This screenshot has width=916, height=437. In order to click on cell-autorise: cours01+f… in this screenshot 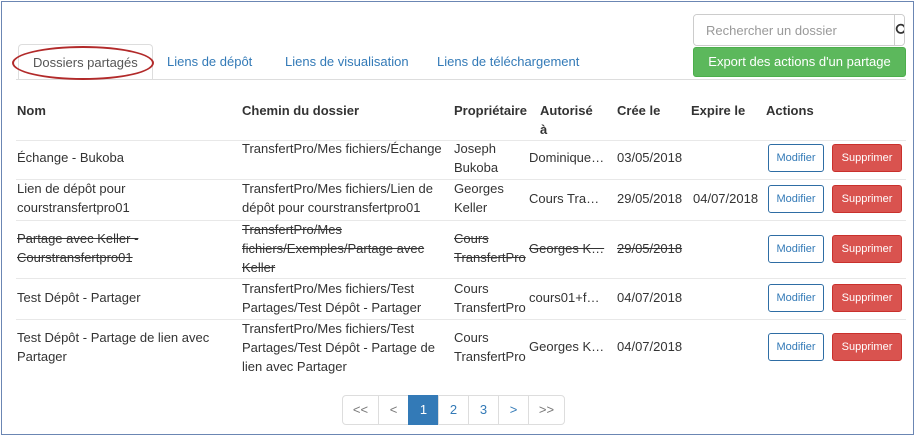, I will do `click(564, 297)`.